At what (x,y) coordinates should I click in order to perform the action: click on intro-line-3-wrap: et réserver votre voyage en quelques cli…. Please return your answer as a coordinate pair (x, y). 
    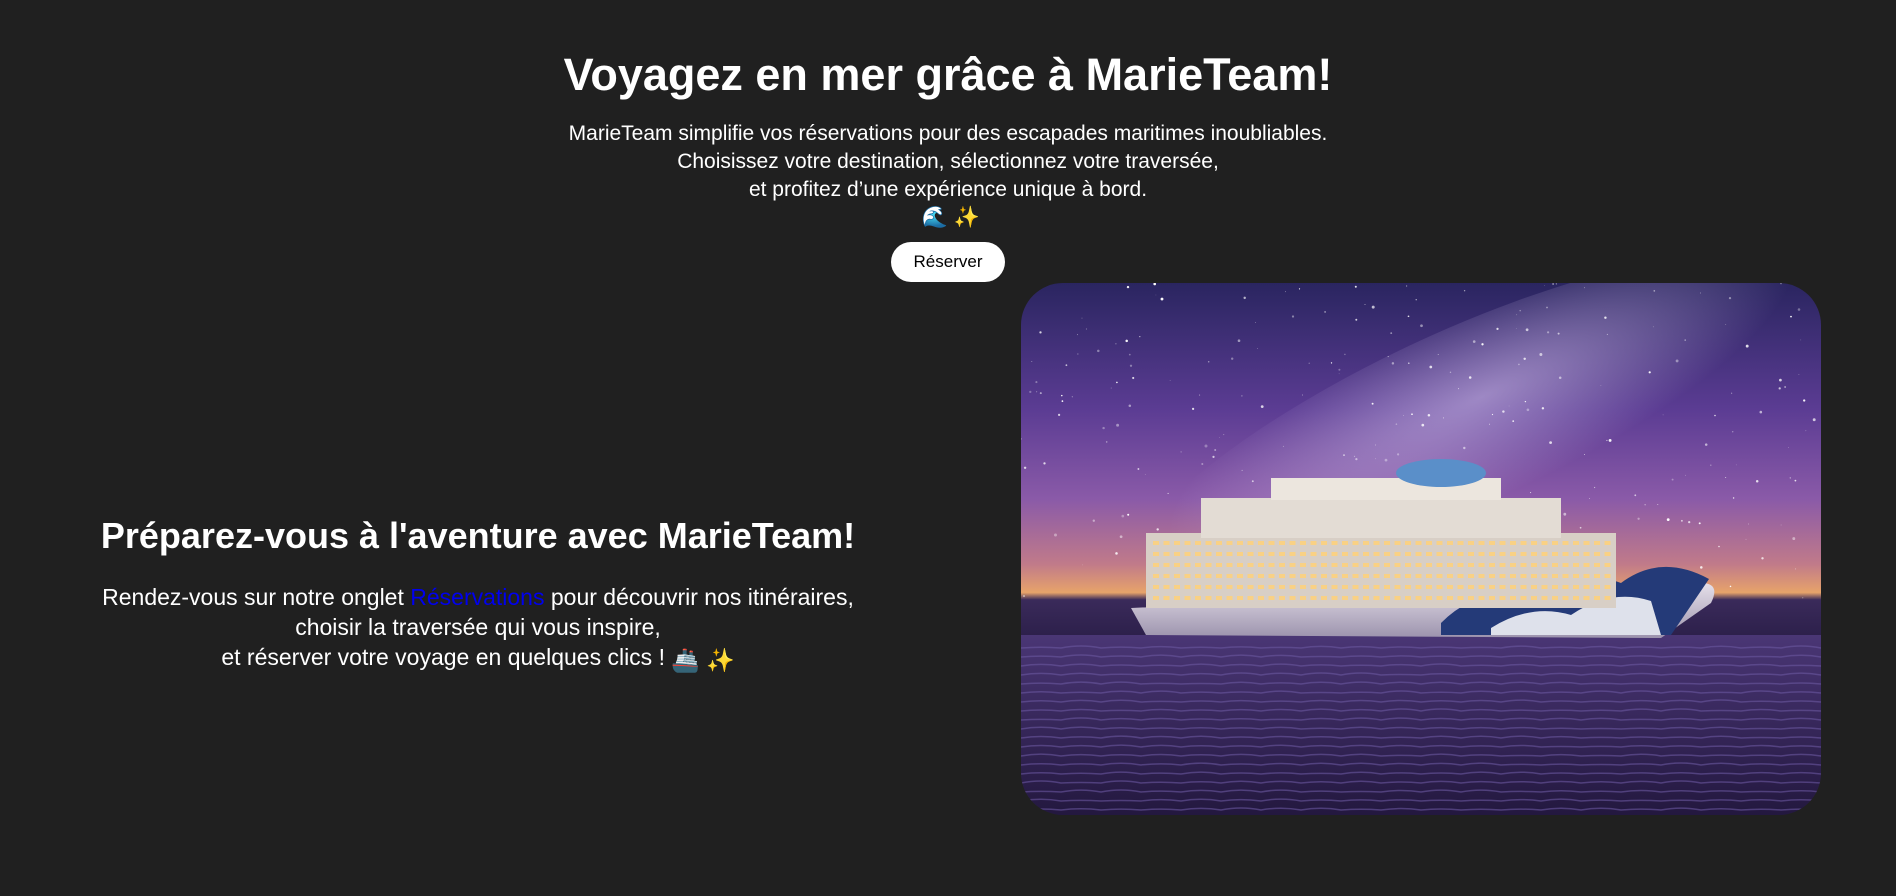
    Looking at the image, I should click on (478, 658).